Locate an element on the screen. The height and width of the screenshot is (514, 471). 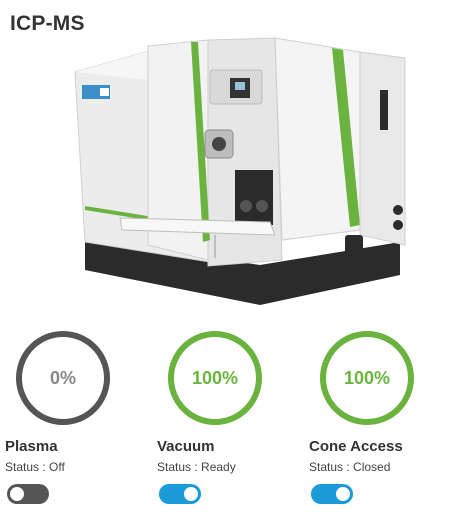
vacuum-percent-label: 100% is located at coordinates (215, 378).